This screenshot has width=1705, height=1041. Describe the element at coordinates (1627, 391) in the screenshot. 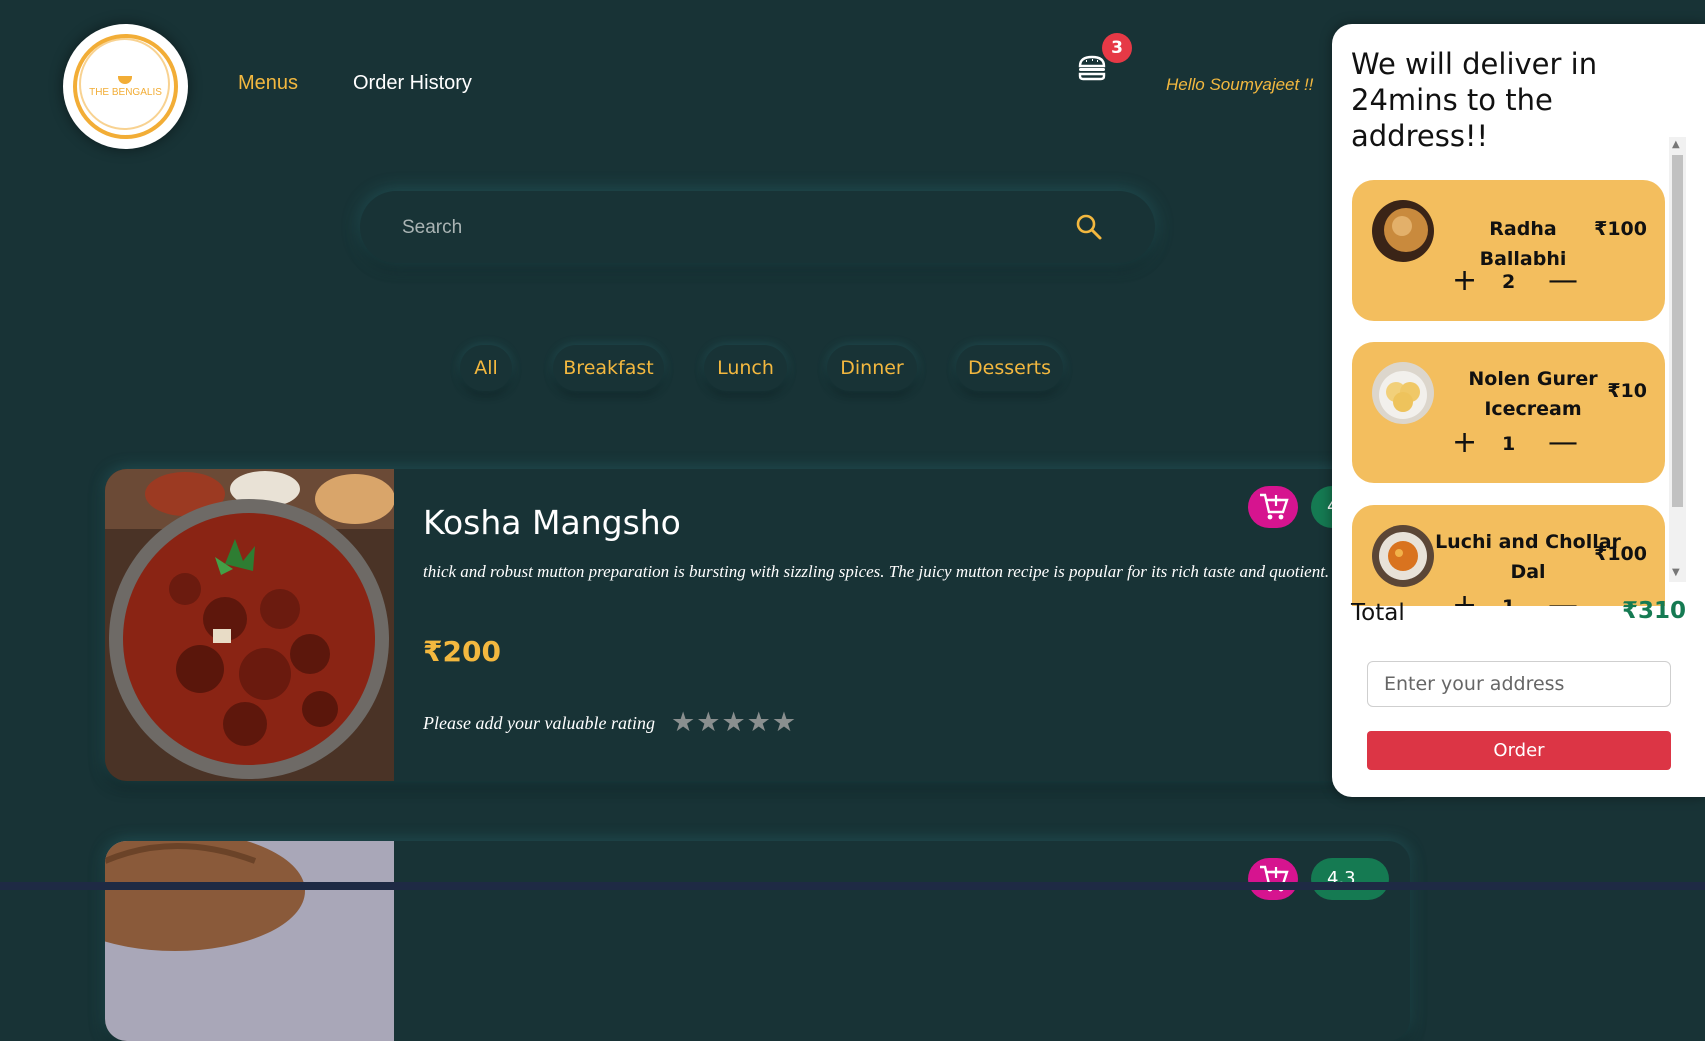

I see `item-price: ₹10` at that location.